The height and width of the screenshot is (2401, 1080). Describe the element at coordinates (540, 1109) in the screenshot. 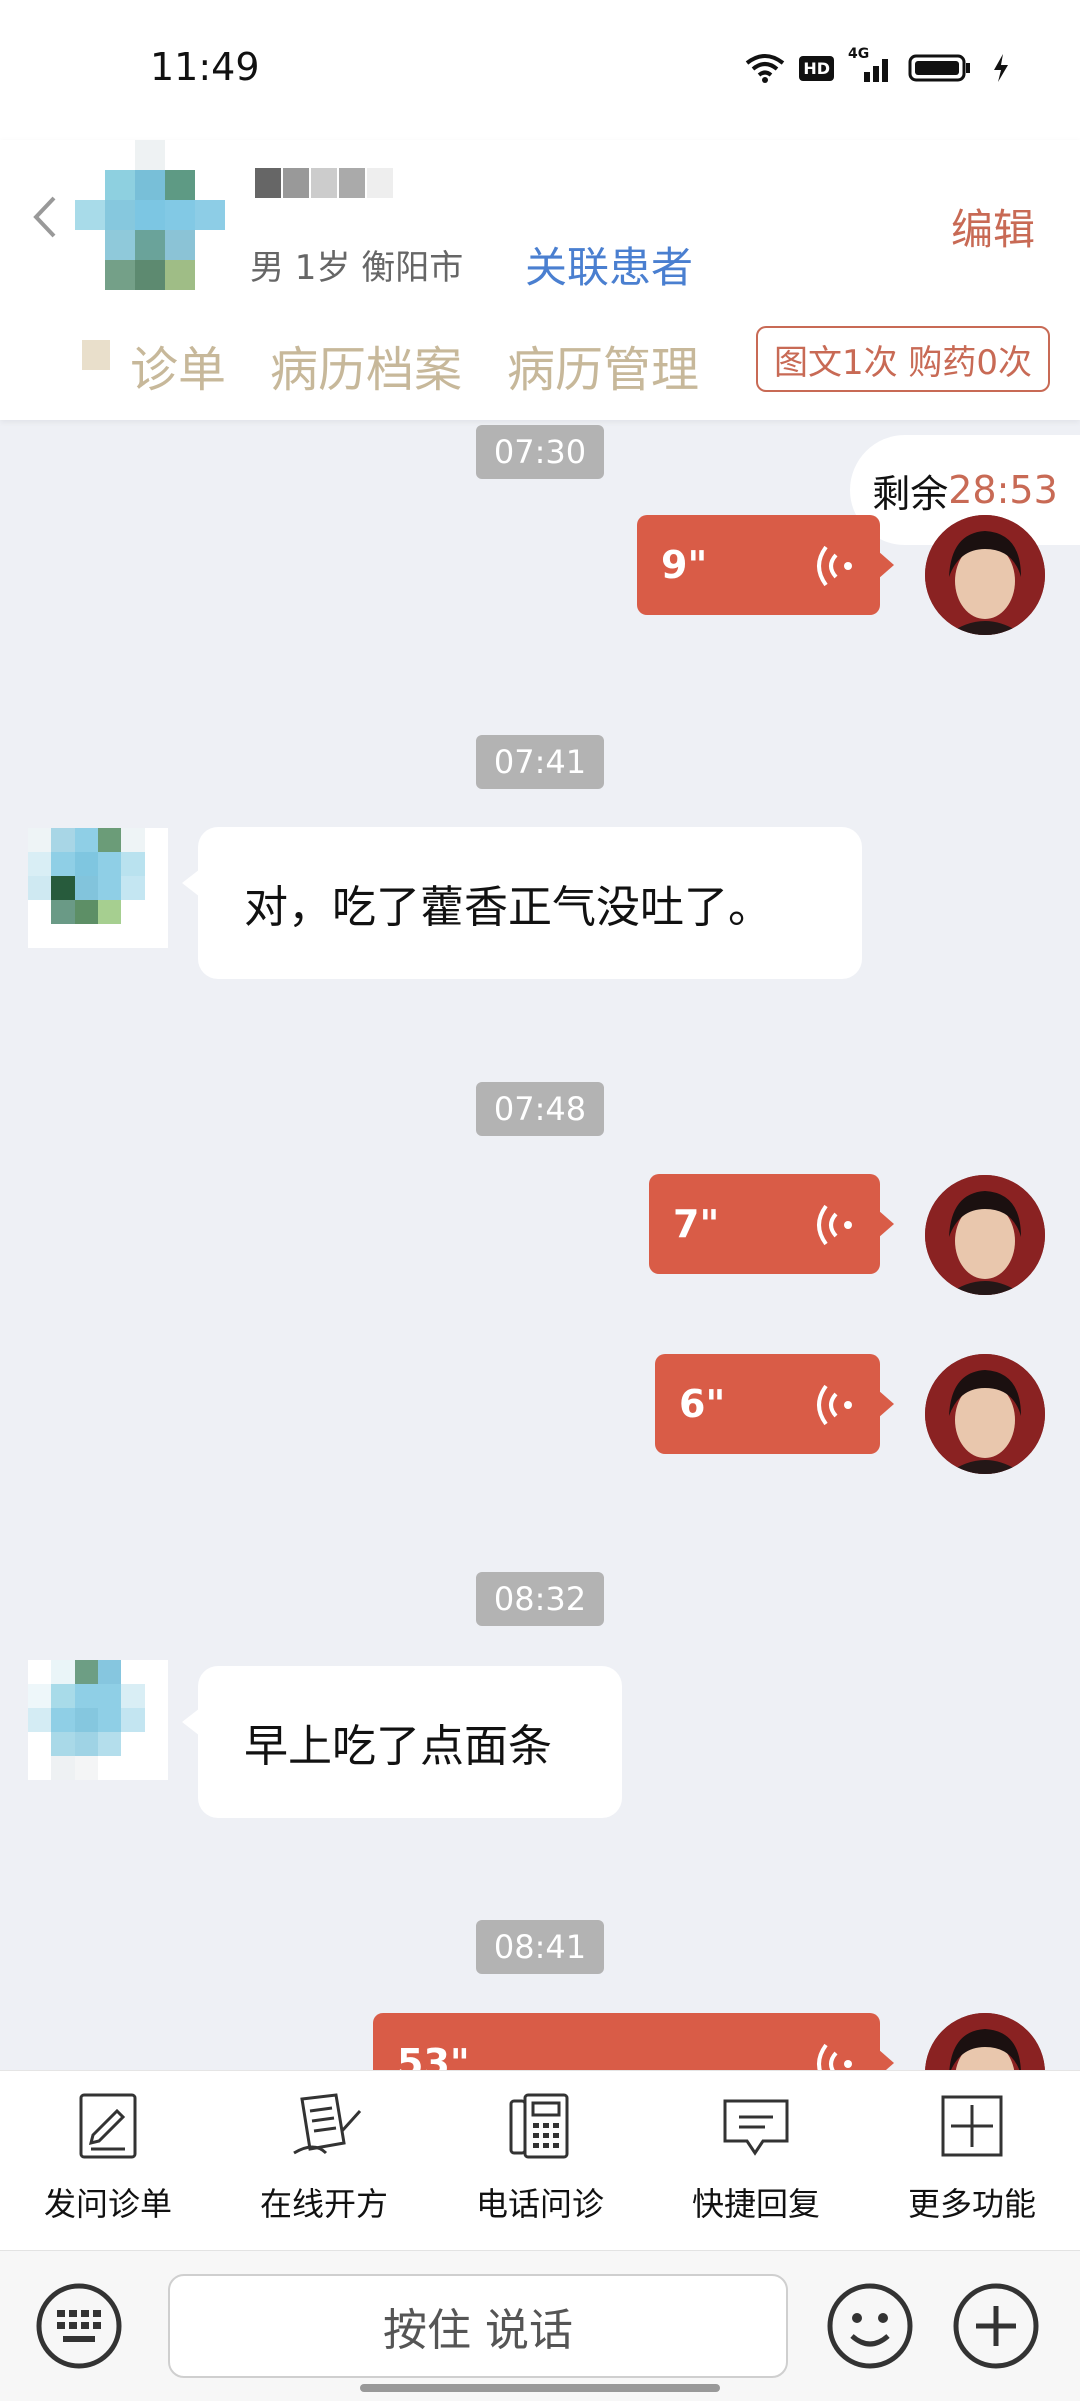

I see `timestamp: 07:48` at that location.